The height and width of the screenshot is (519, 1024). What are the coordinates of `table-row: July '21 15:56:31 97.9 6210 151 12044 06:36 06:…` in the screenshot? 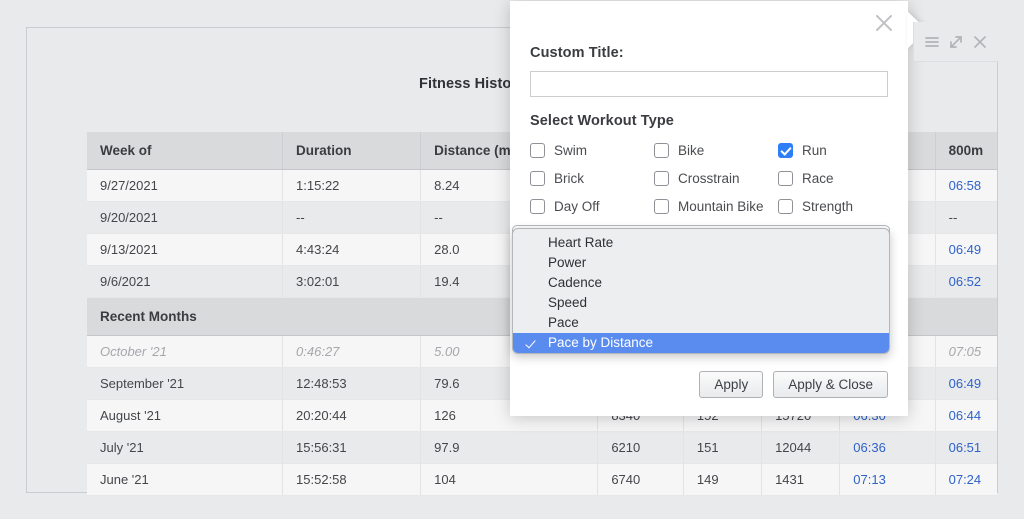 It's located at (542, 447).